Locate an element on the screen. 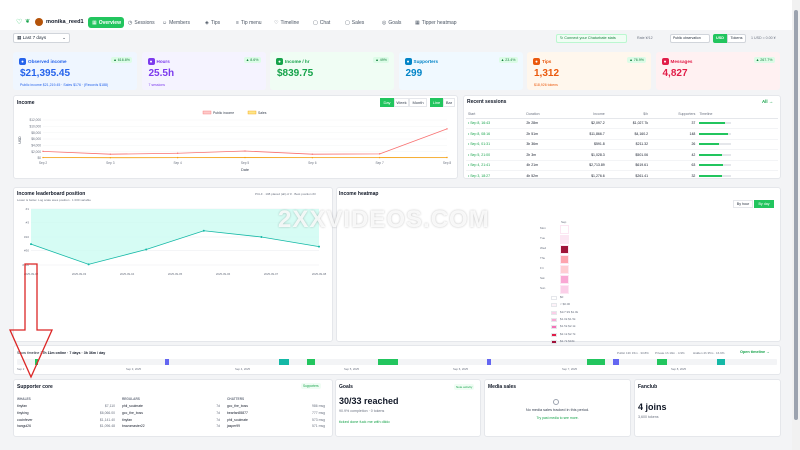  tab-chat: ▢ Chat is located at coordinates (321, 22).